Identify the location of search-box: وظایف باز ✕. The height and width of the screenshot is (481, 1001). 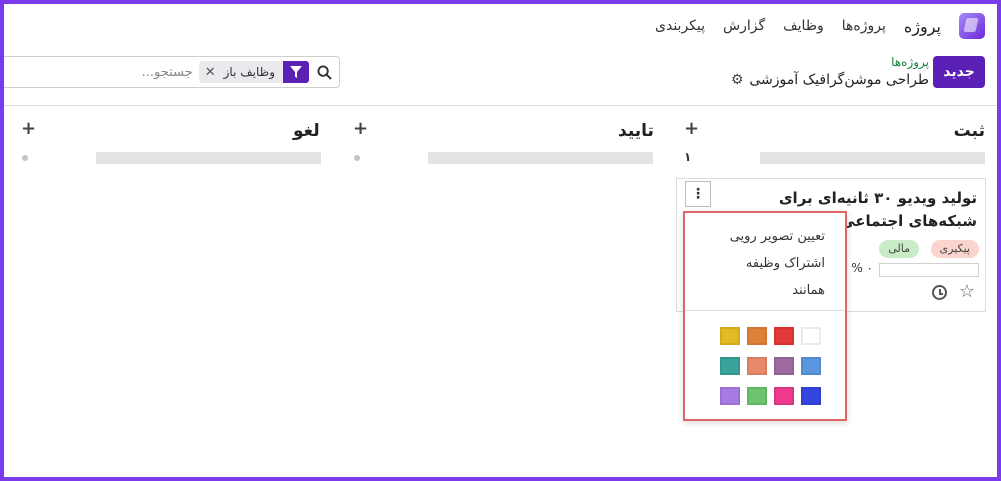
(172, 72).